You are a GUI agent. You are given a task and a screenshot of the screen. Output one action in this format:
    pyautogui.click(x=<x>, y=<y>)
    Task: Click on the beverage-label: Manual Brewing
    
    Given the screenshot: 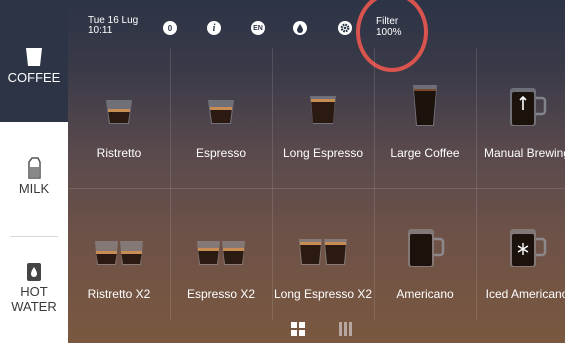 What is the action you would take?
    pyautogui.click(x=524, y=153)
    